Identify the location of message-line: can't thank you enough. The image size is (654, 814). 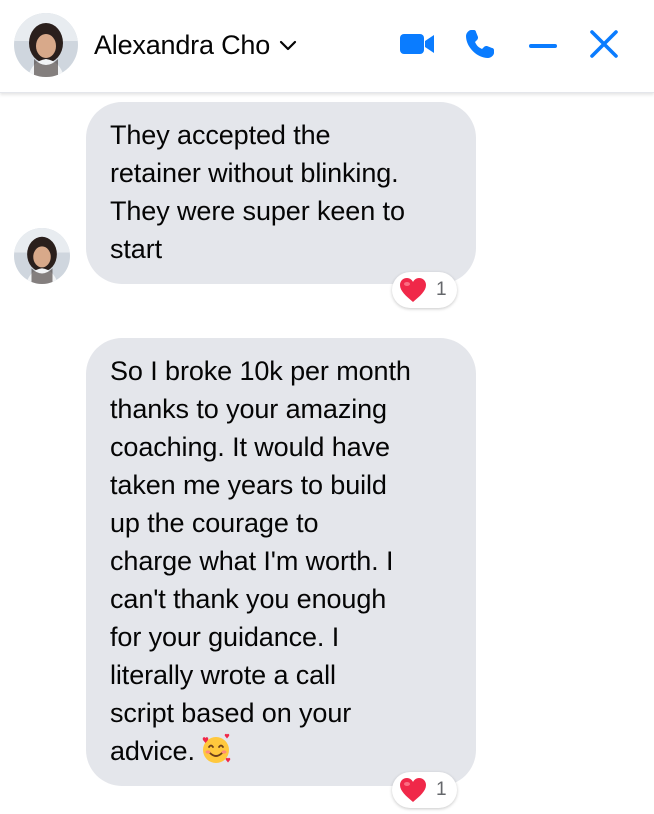
(248, 599).